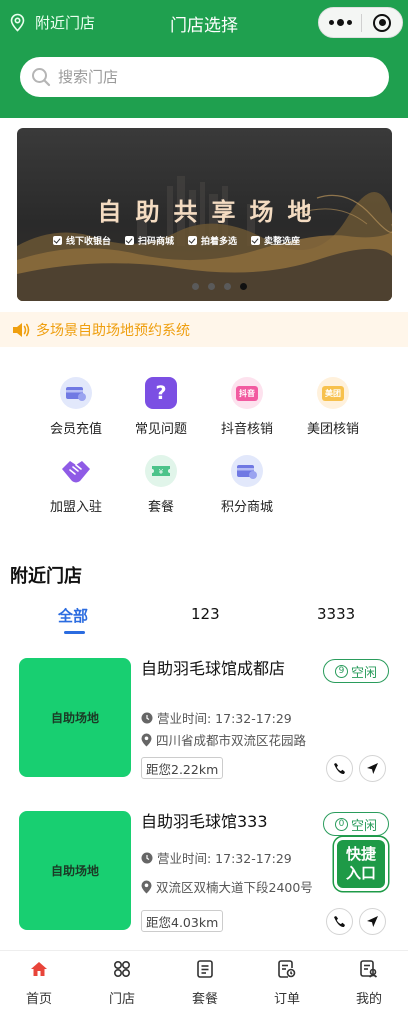 The height and width of the screenshot is (1010, 408). What do you see at coordinates (21, 329) in the screenshot?
I see `speaker-icon` at bounding box center [21, 329].